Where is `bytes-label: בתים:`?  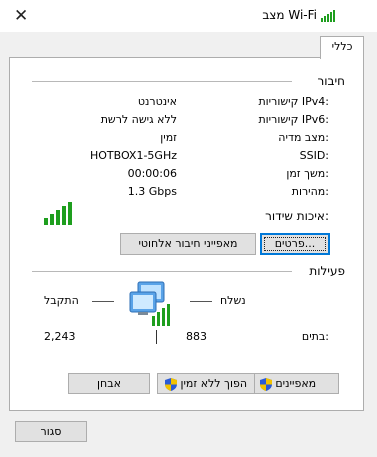 bytes-label: בתים: is located at coordinates (315, 336).